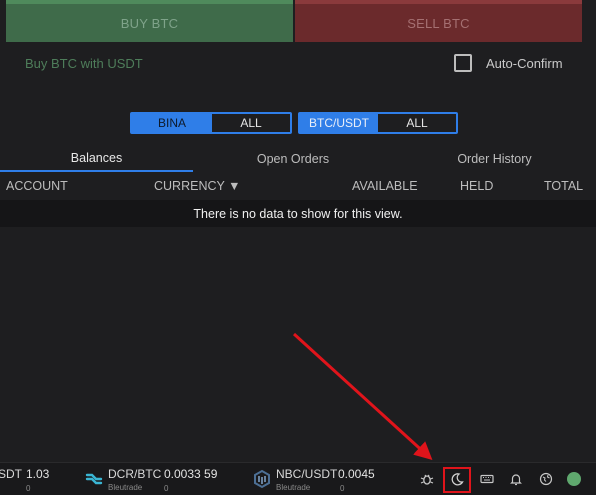 This screenshot has height=495, width=596. I want to click on table-header: ACCOUNT CURRENCY ▼ AVAILABLE HELD TOTAL, so click(298, 187).